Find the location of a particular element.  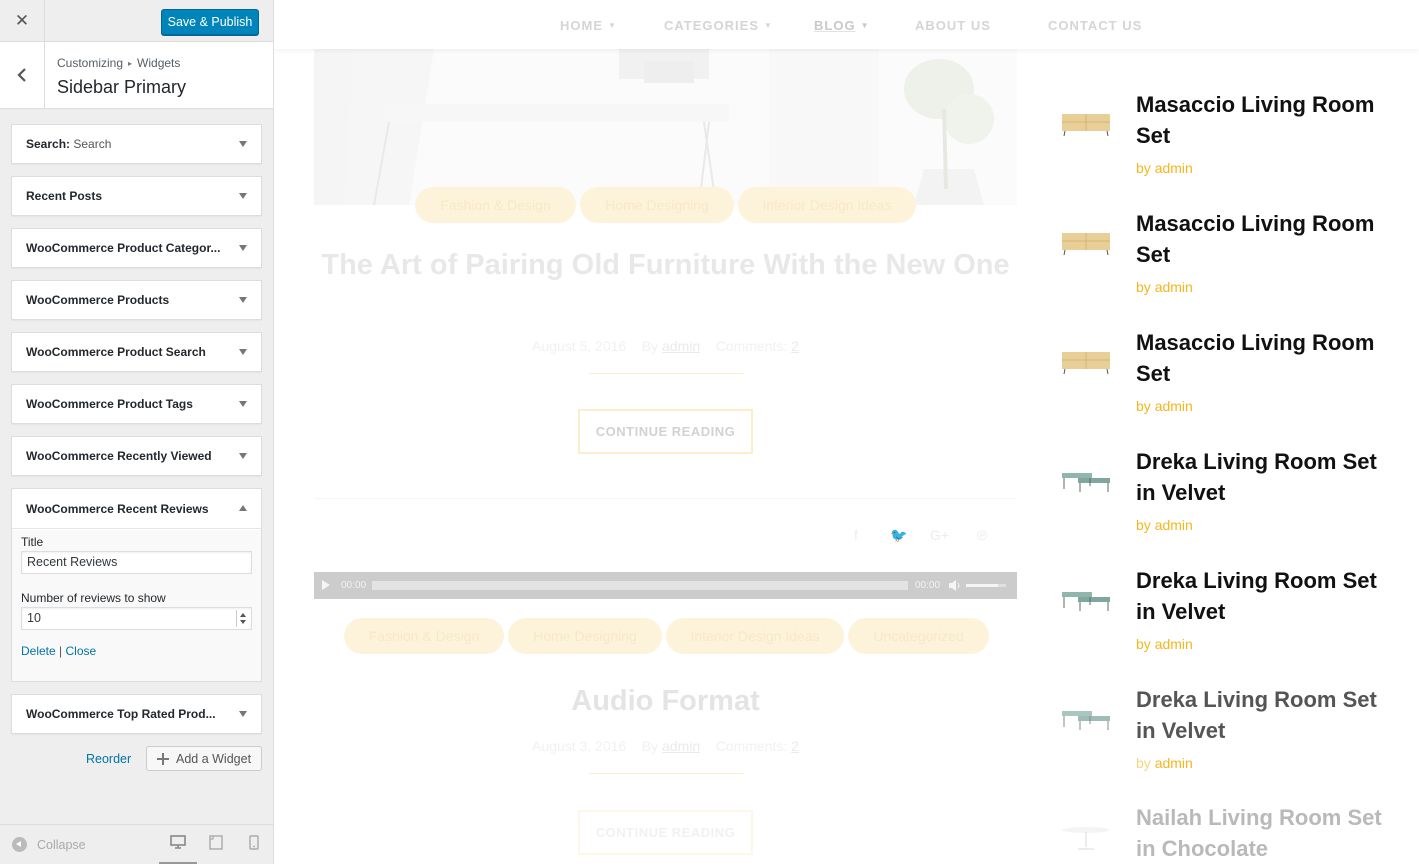

volume-slider is located at coordinates (986, 585).